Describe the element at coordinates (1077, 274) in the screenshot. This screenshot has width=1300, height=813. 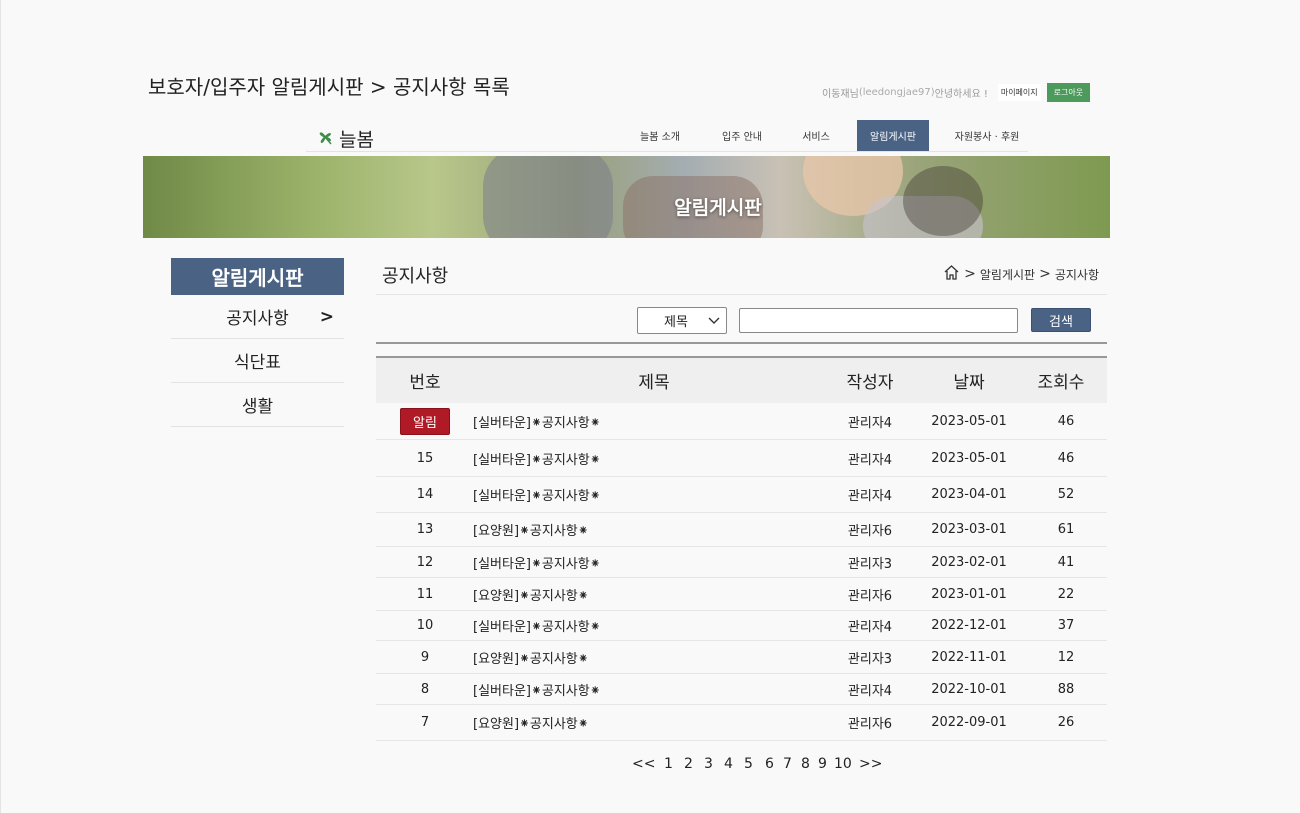
I see `breadcrumb-notice: 공지사항` at that location.